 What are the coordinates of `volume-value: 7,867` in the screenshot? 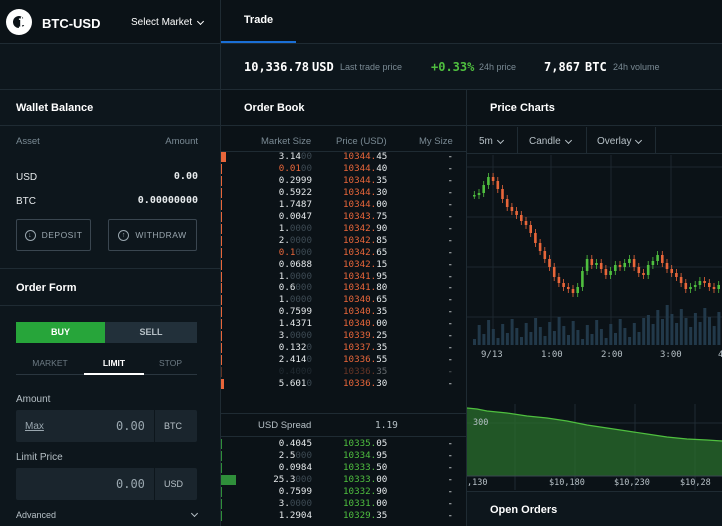 It's located at (562, 67).